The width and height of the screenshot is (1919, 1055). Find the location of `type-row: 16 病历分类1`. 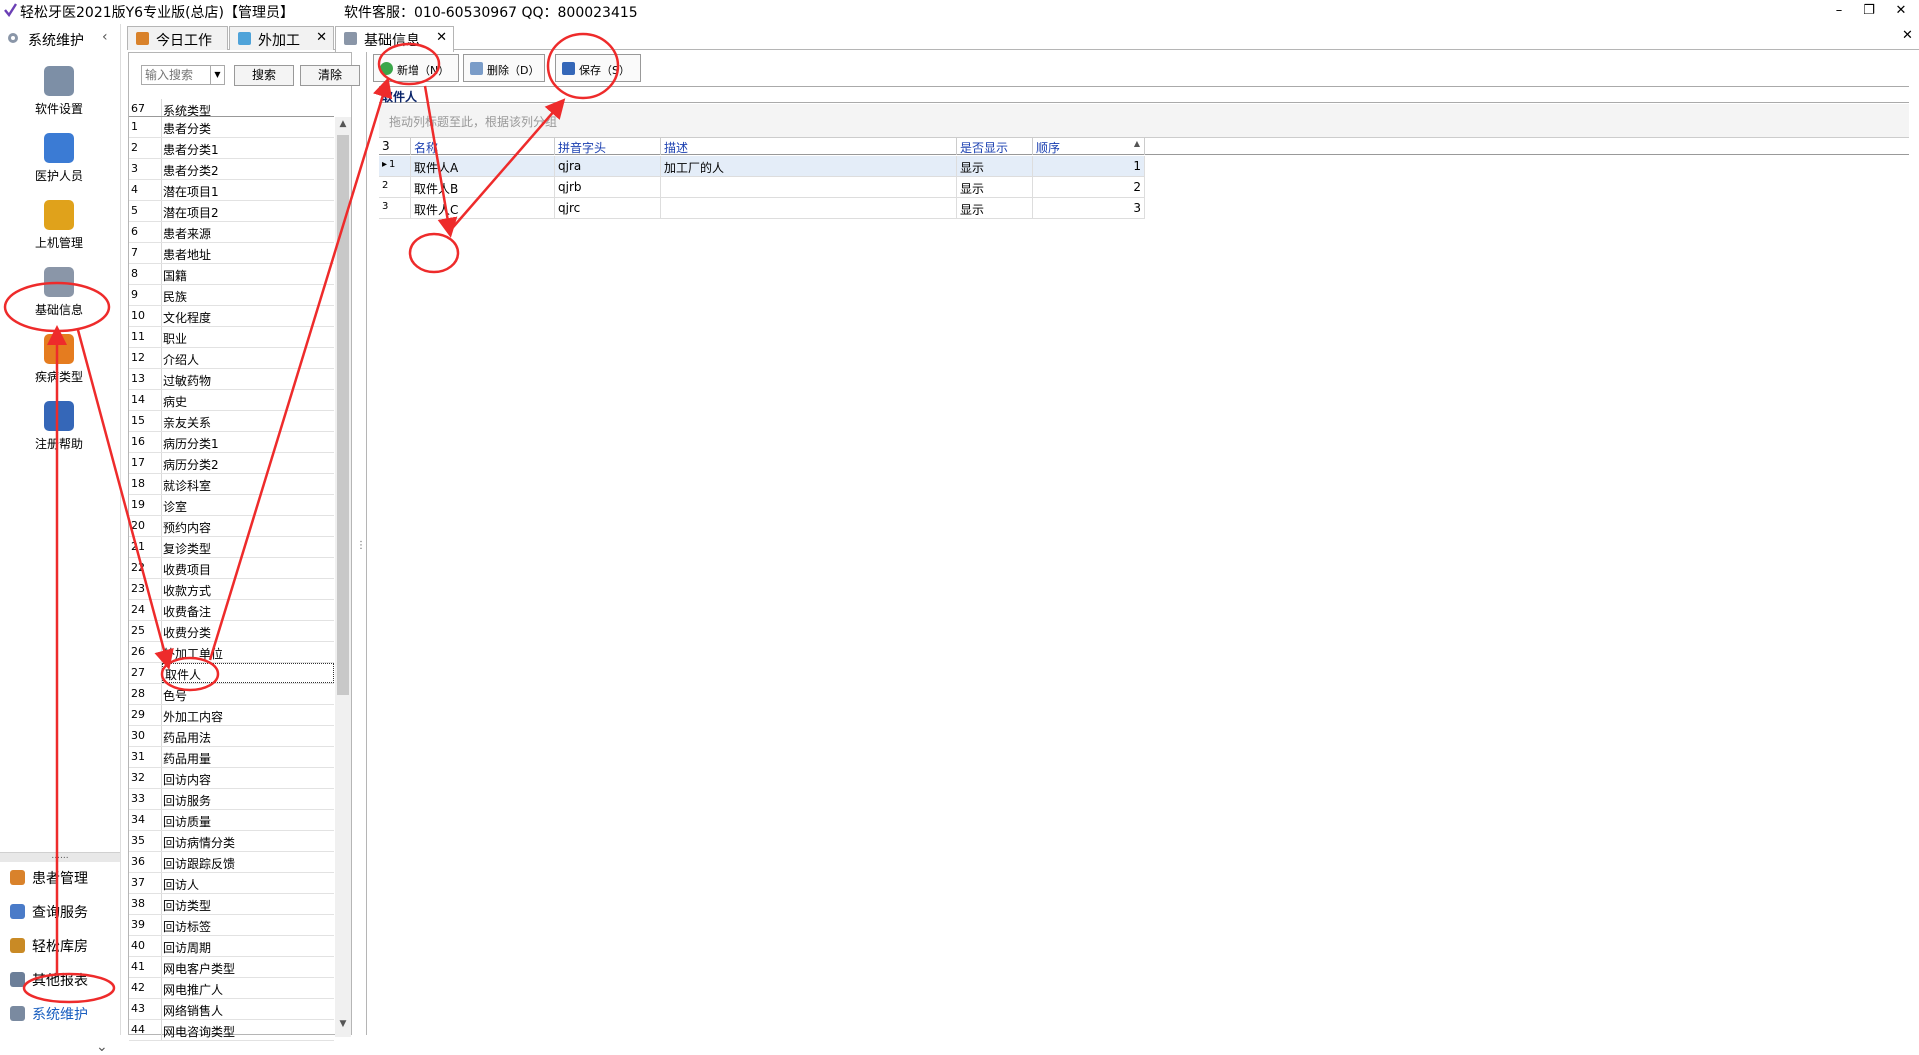

type-row: 16 病历分类1 is located at coordinates (231, 442).